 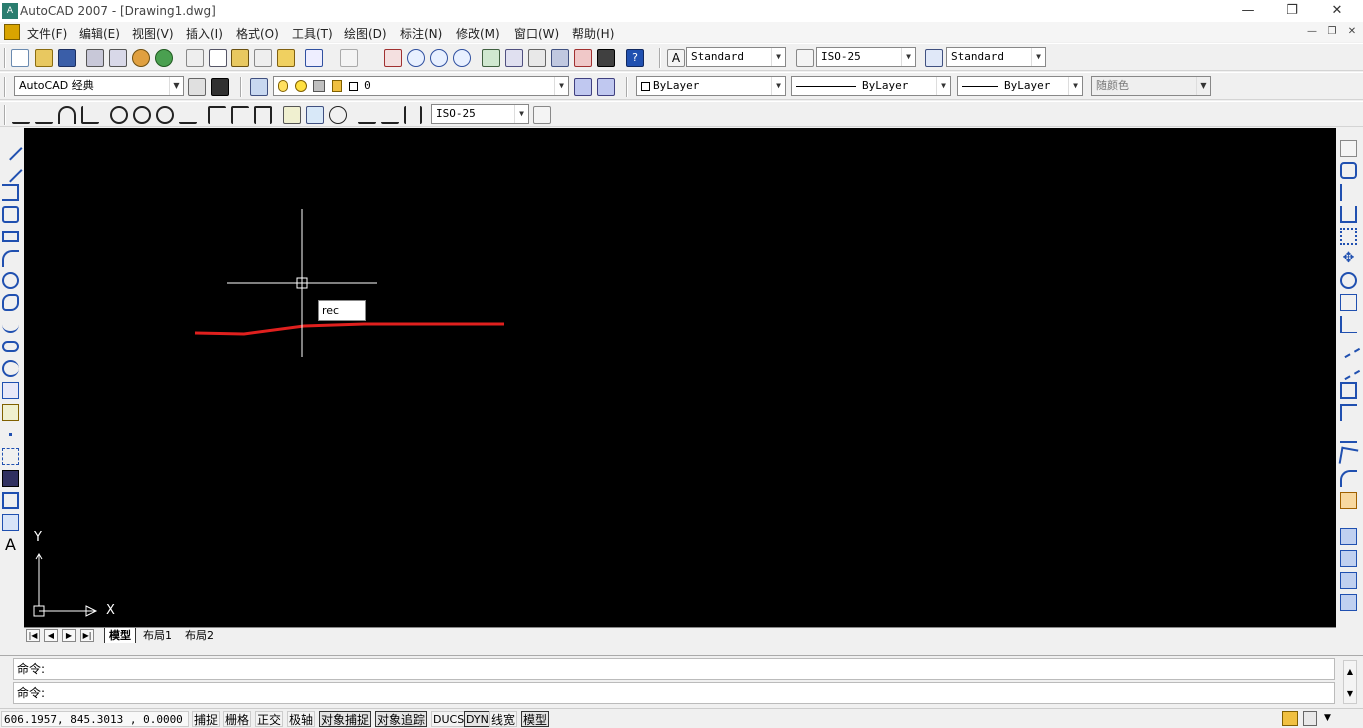 What do you see at coordinates (1290, 718) in the screenshot?
I see `communication-center-icon` at bounding box center [1290, 718].